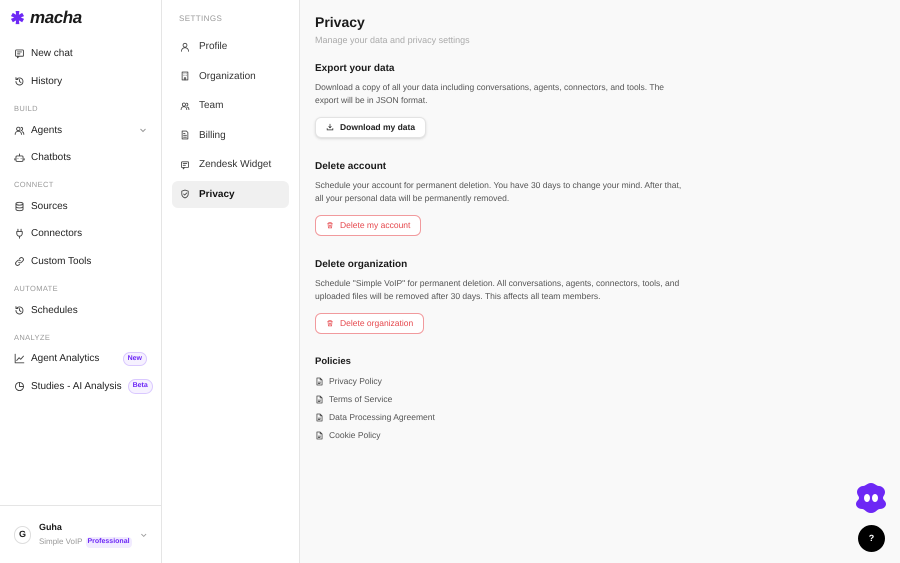 This screenshot has width=900, height=563. Describe the element at coordinates (56, 17) in the screenshot. I see `logo-text: macha` at that location.